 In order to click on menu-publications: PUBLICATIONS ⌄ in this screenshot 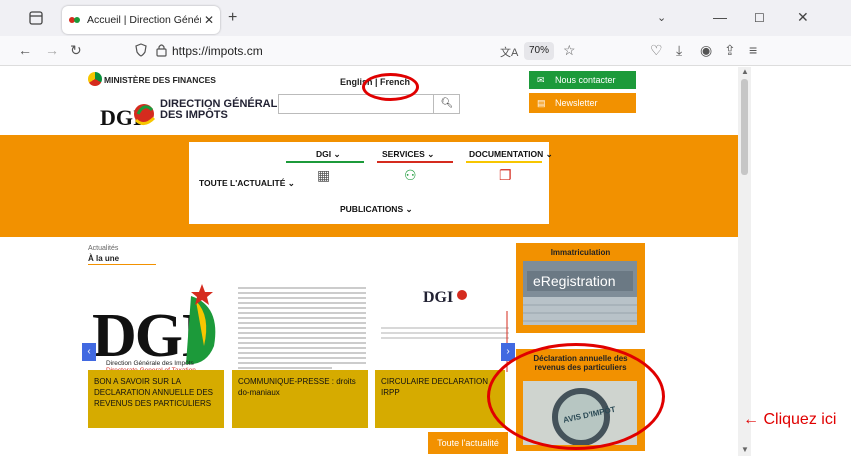, I will do `click(376, 209)`.